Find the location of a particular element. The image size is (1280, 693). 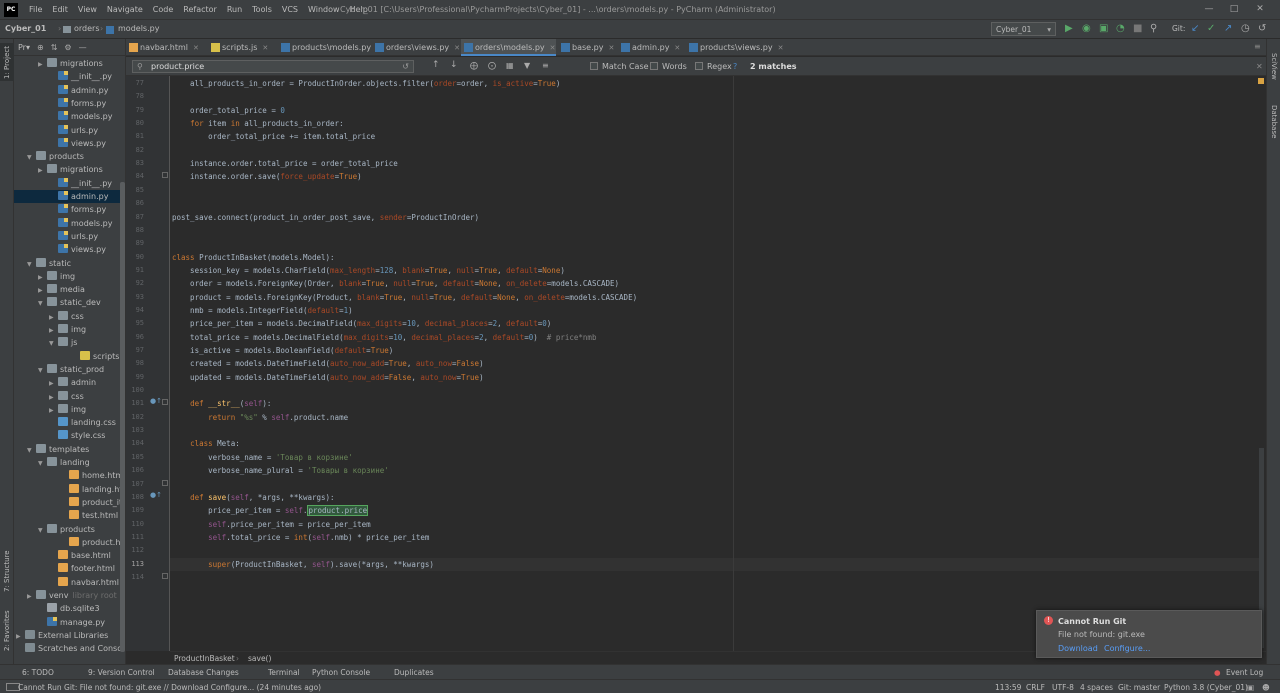

menu-view: View is located at coordinates (87, 9).